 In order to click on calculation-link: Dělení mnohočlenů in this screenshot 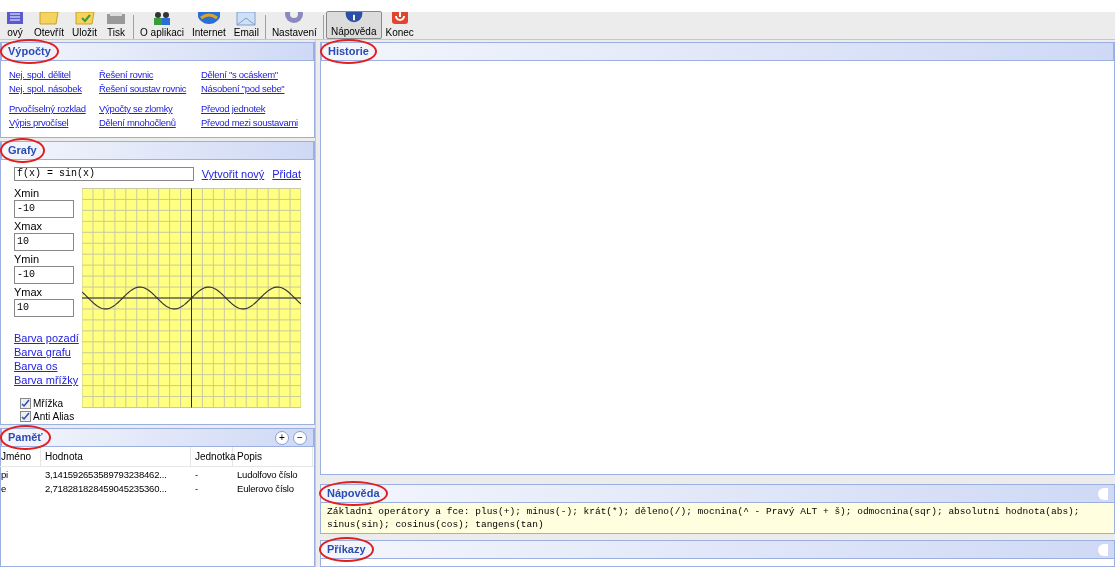, I will do `click(137, 123)`.